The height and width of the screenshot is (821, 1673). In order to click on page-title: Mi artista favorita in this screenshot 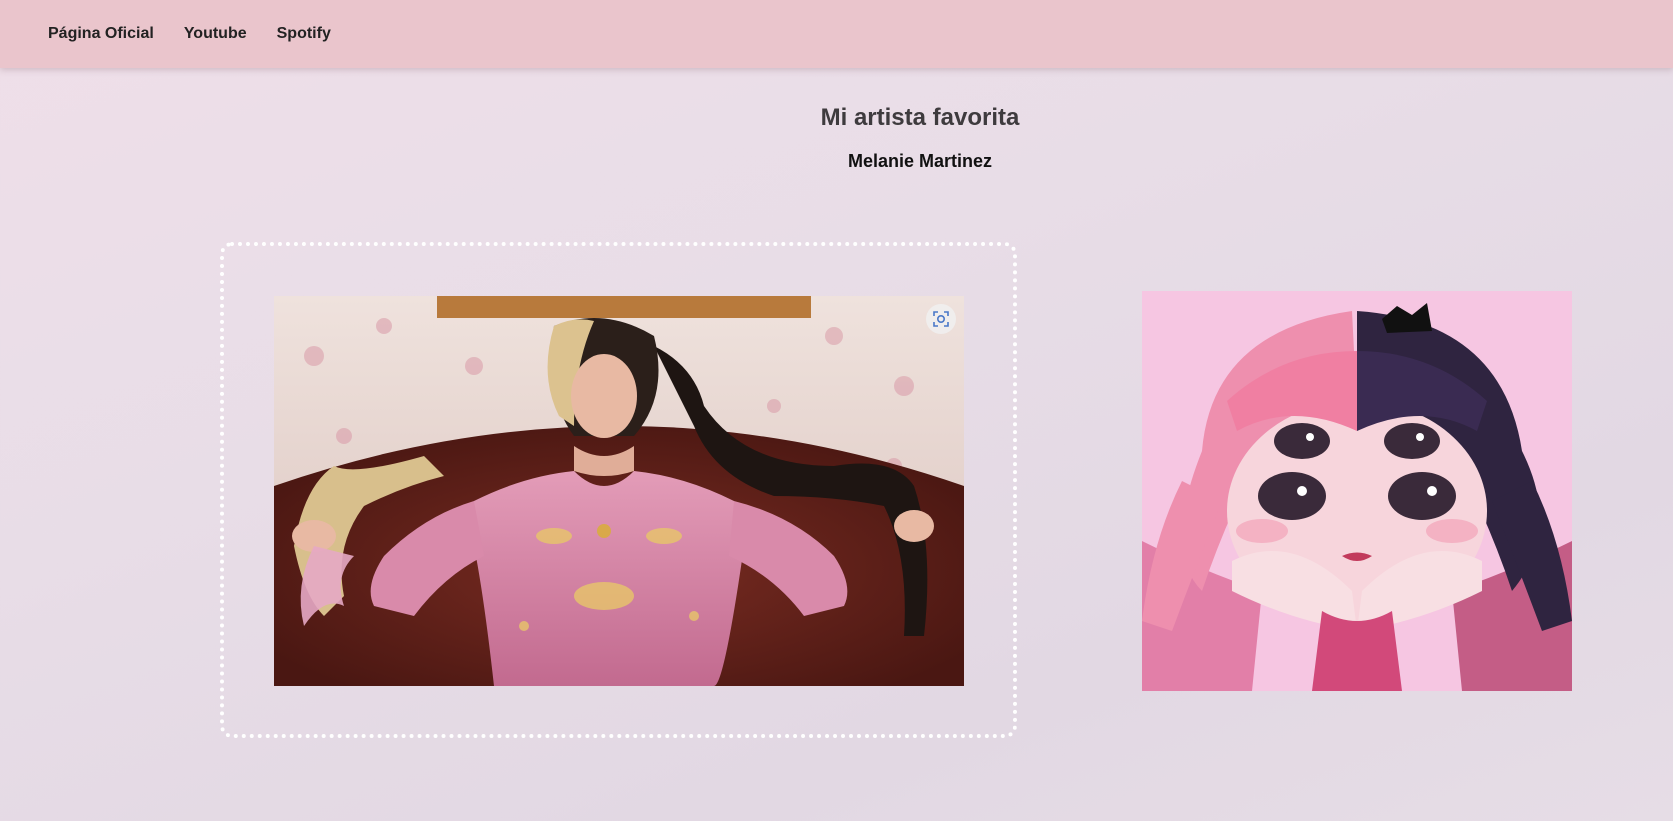, I will do `click(920, 117)`.